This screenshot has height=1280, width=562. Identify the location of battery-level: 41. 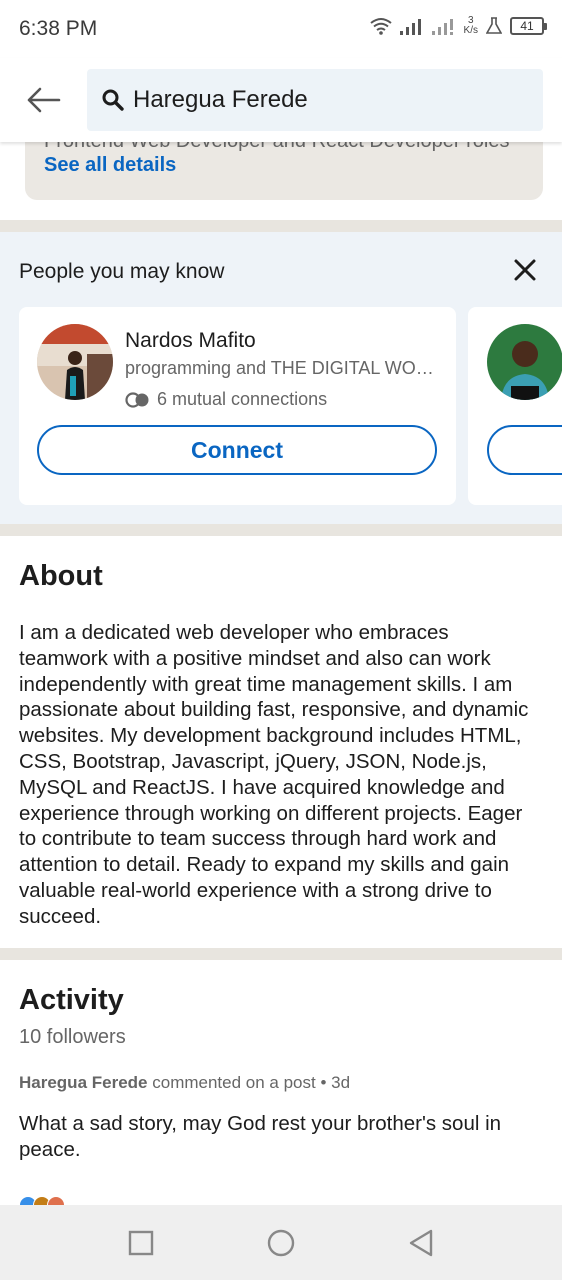
(527, 26).